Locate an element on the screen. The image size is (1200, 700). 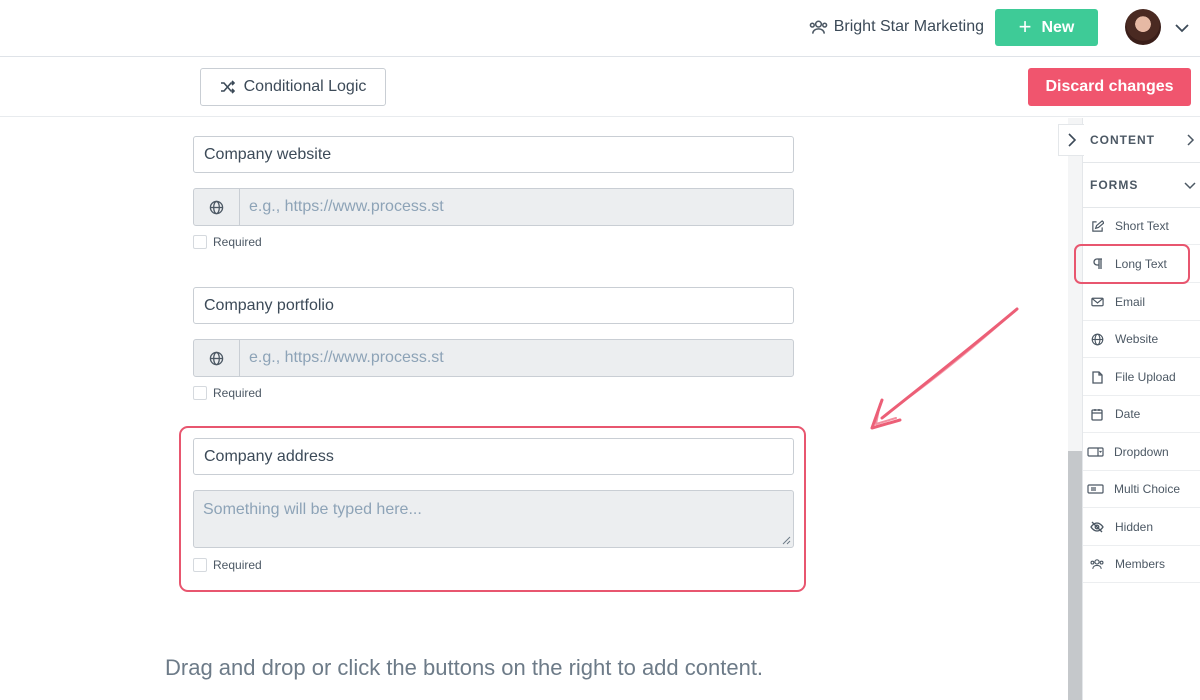
annotation-arrow-icon is located at coordinates (944, 368).